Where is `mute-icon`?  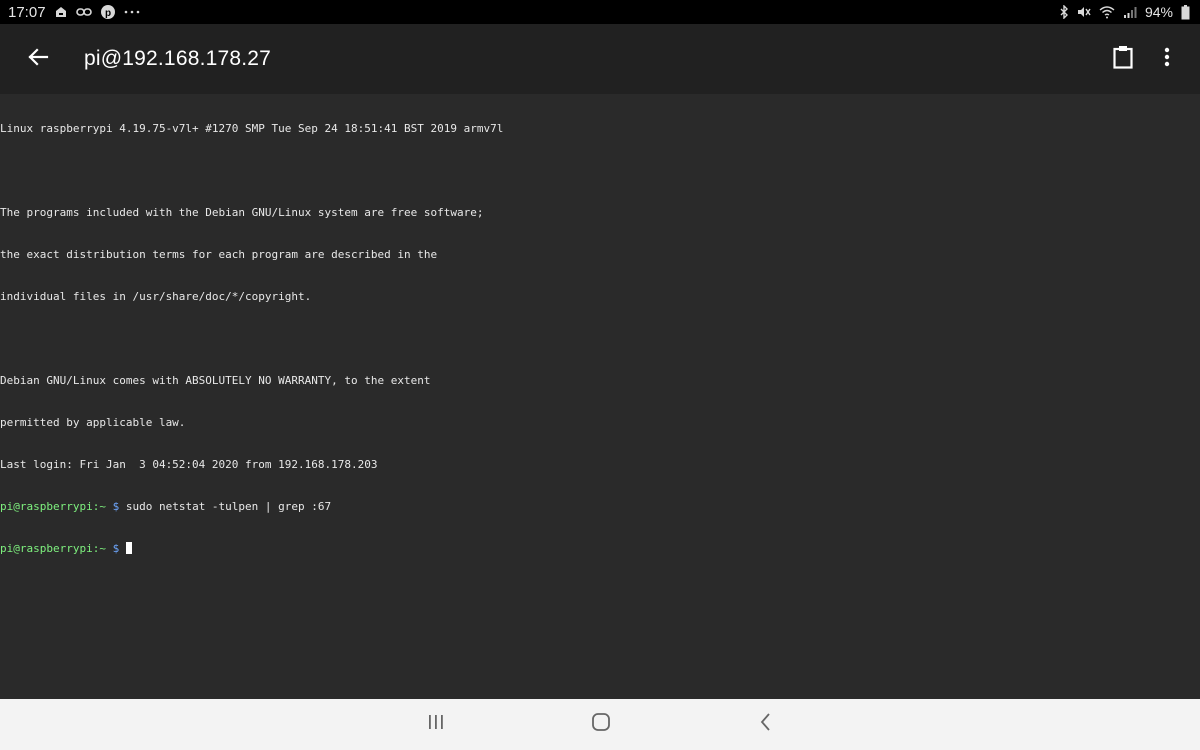 mute-icon is located at coordinates (1084, 12).